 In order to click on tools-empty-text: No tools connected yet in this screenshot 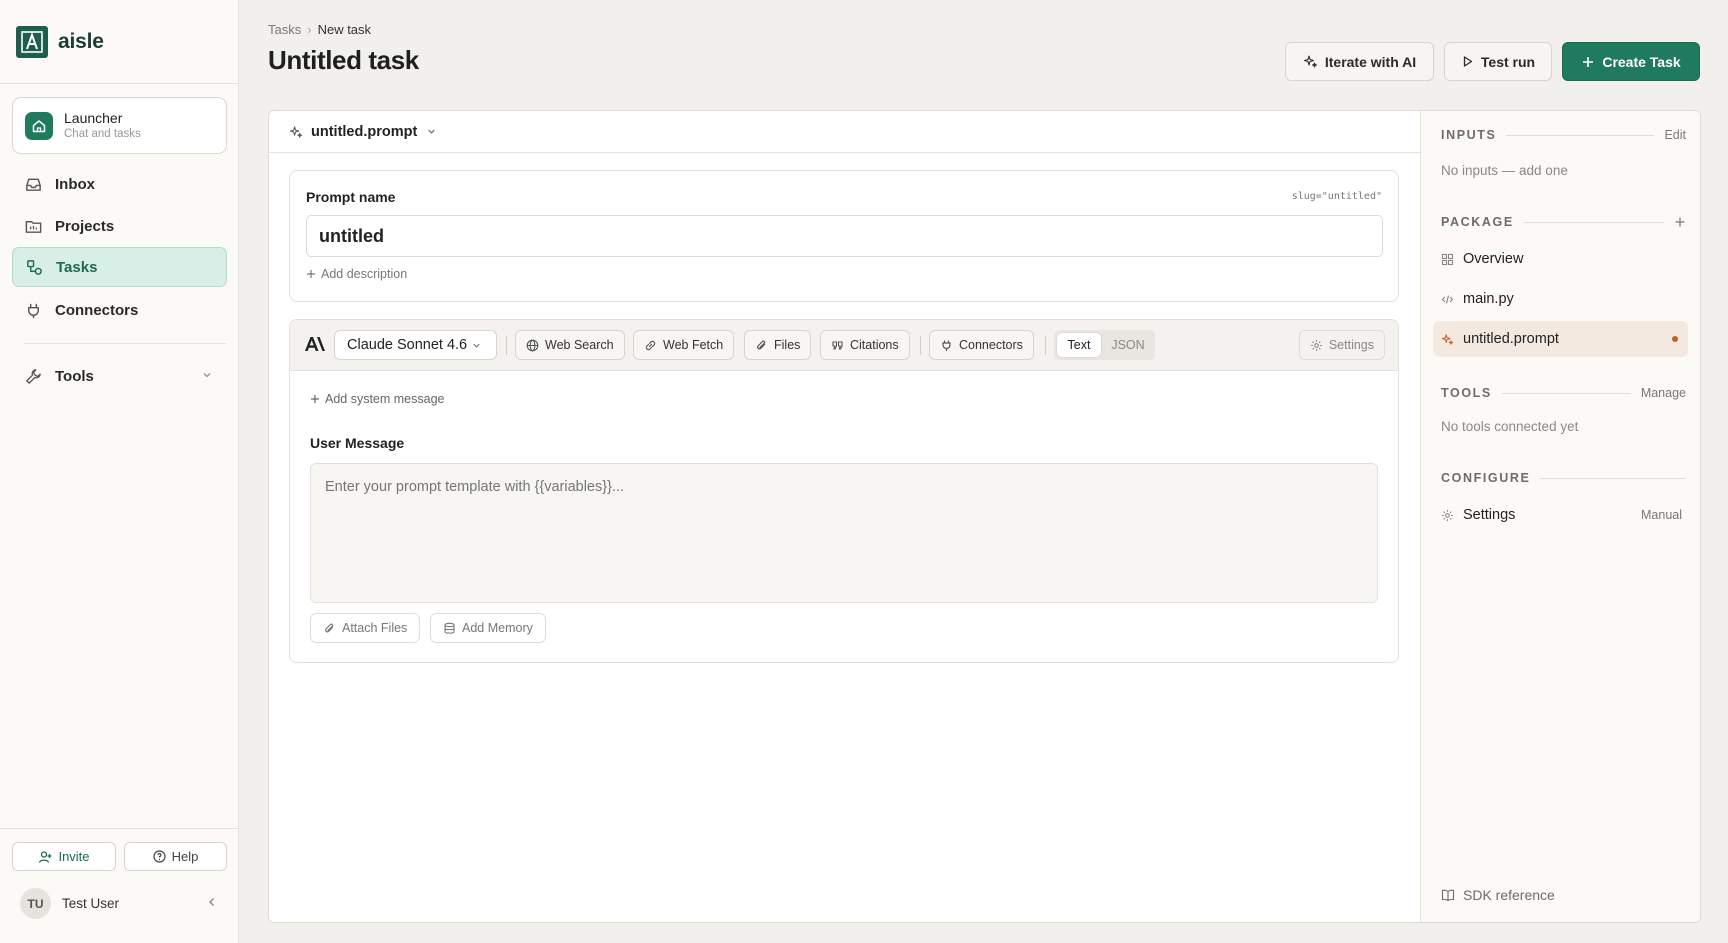, I will do `click(1510, 426)`.